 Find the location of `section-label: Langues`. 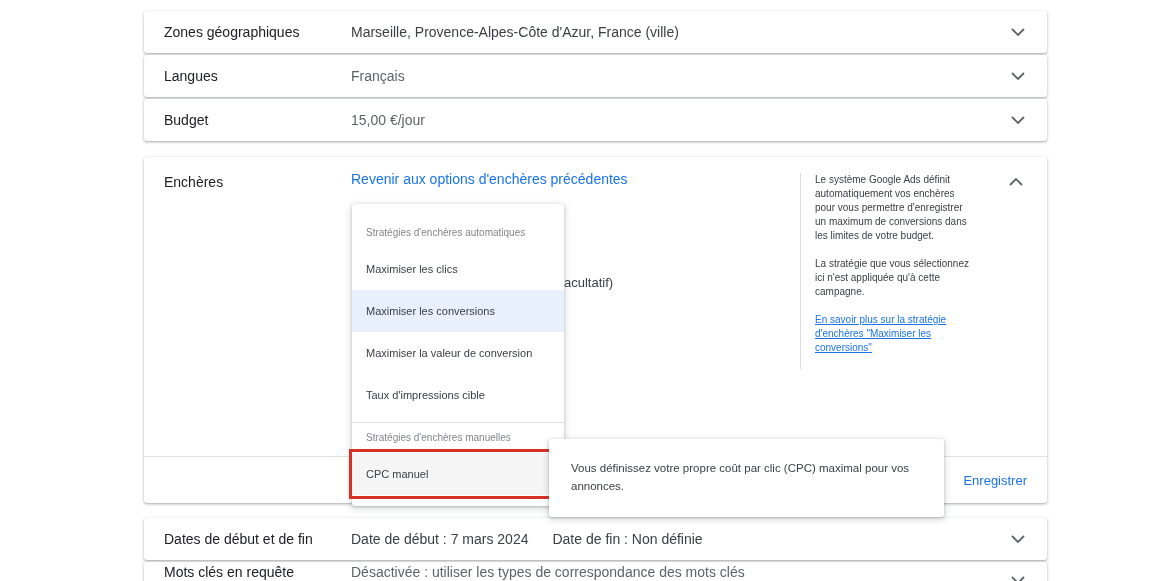

section-label: Langues is located at coordinates (191, 76).